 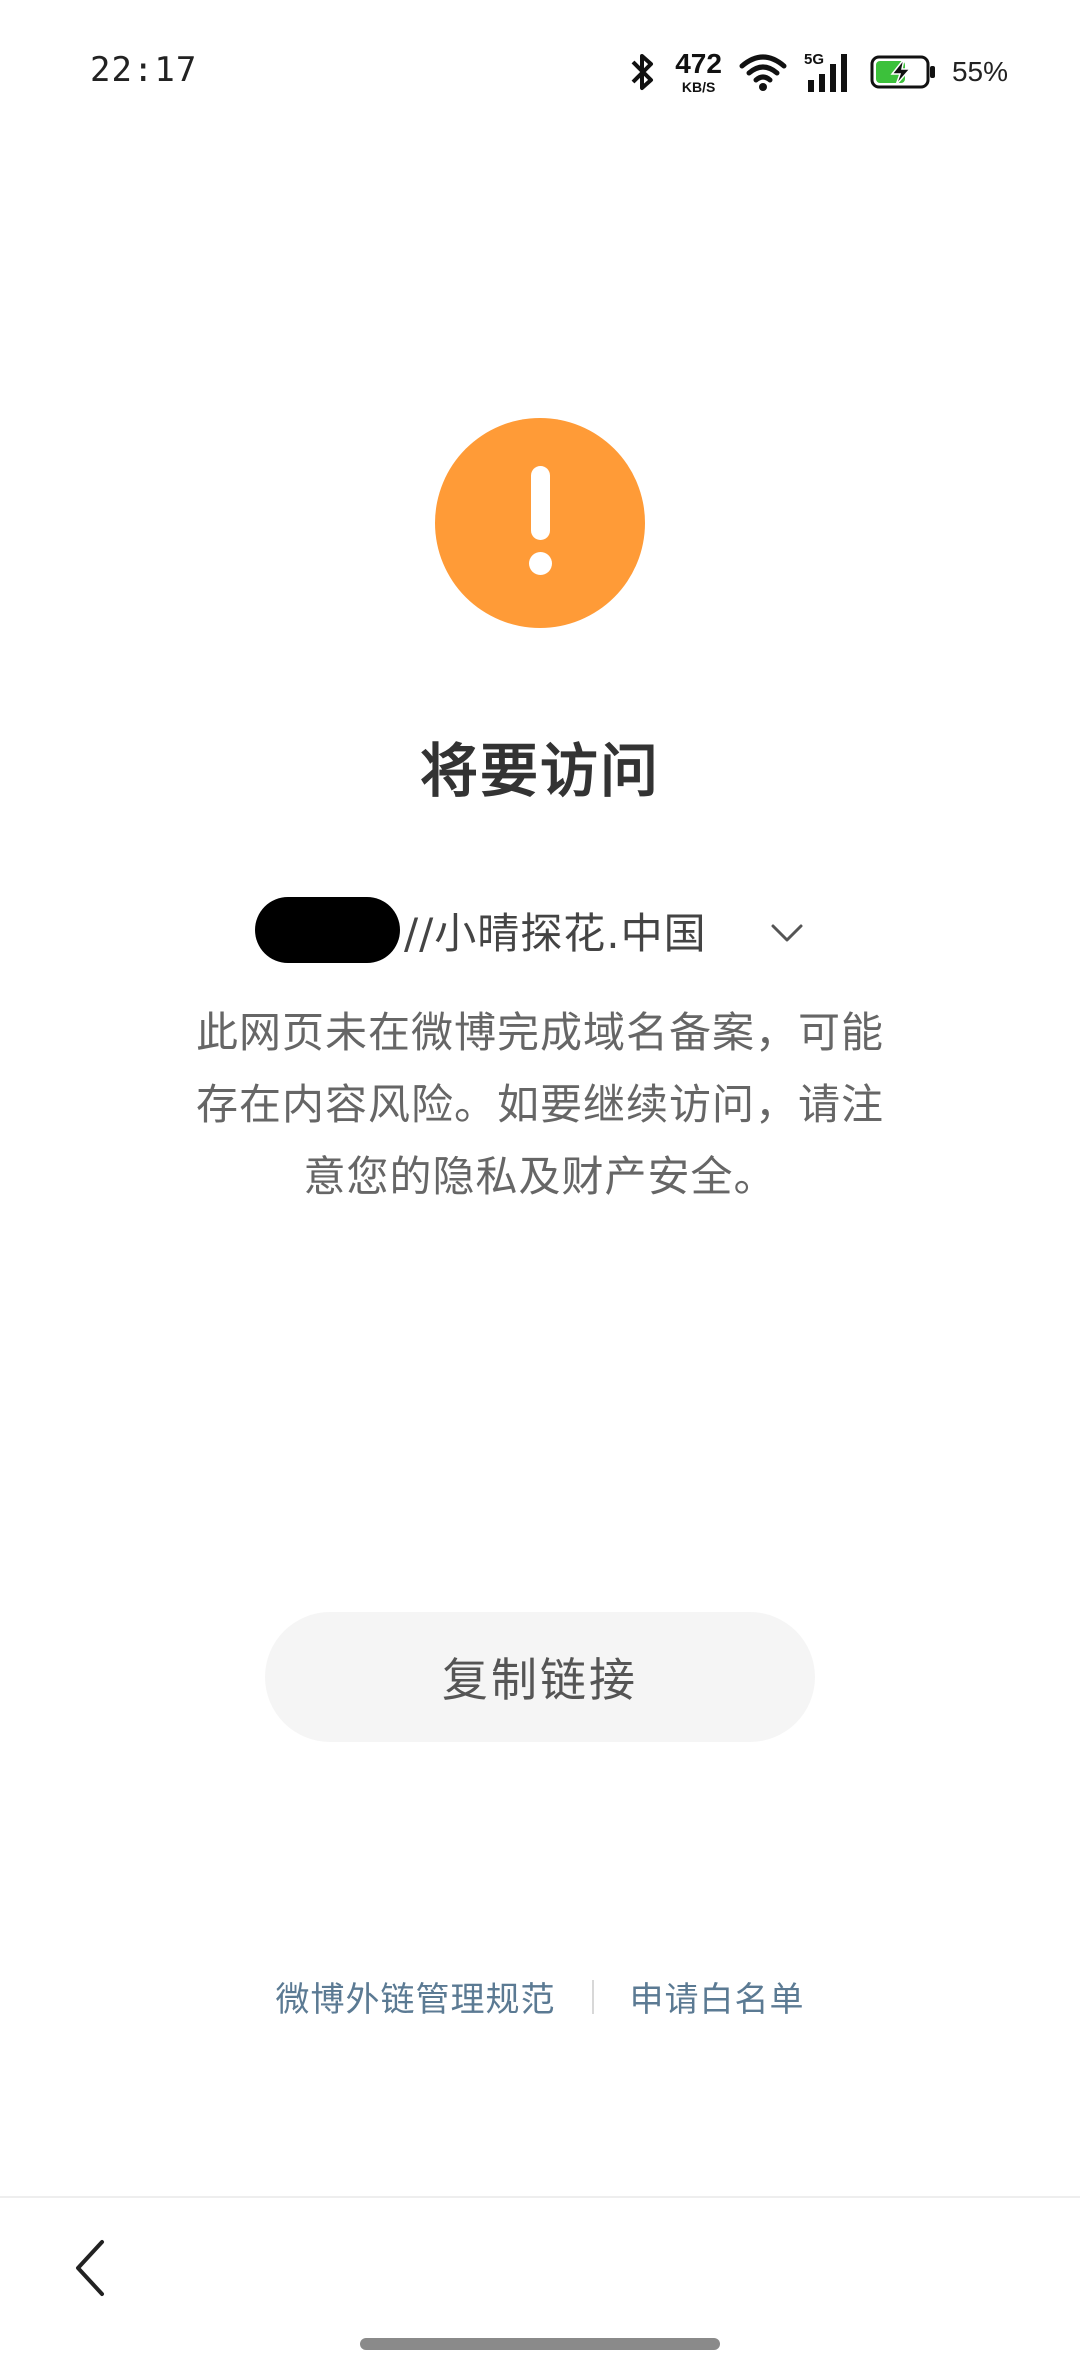 I want to click on battery-charging-icon, so click(x=902, y=72).